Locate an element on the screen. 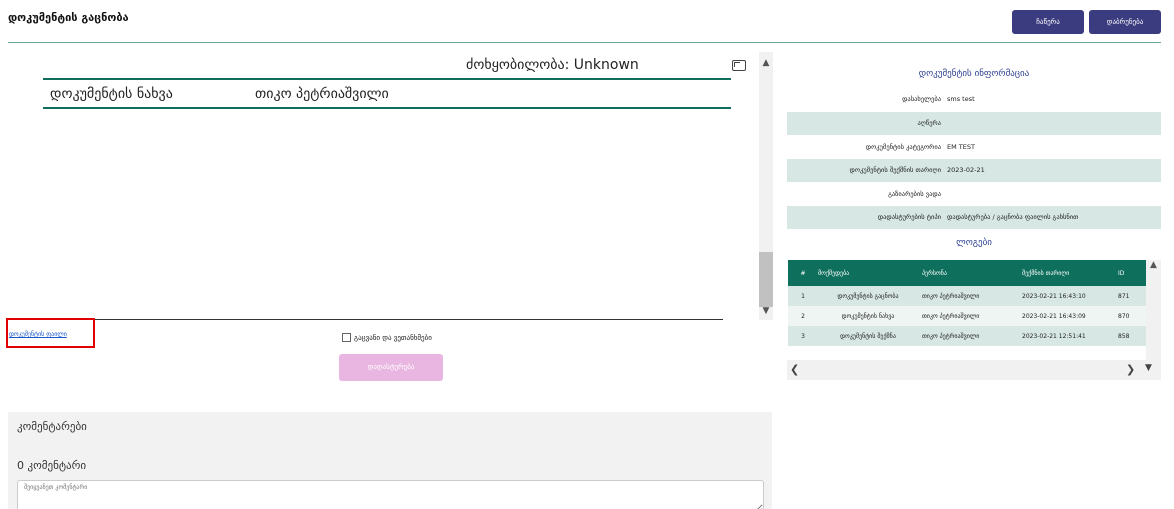 This screenshot has height=509, width=1174. info-value: 2023-02-21 is located at coordinates (966, 170).